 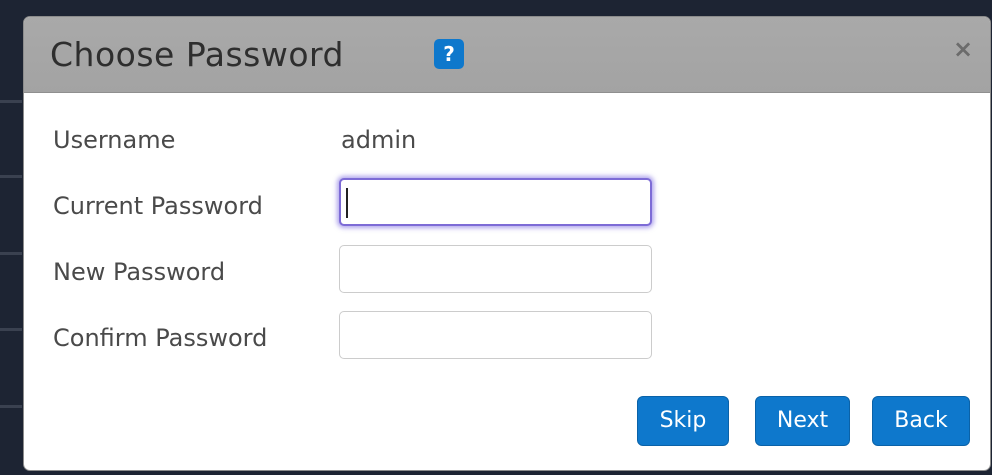 What do you see at coordinates (802, 421) in the screenshot?
I see `next-button: Next` at bounding box center [802, 421].